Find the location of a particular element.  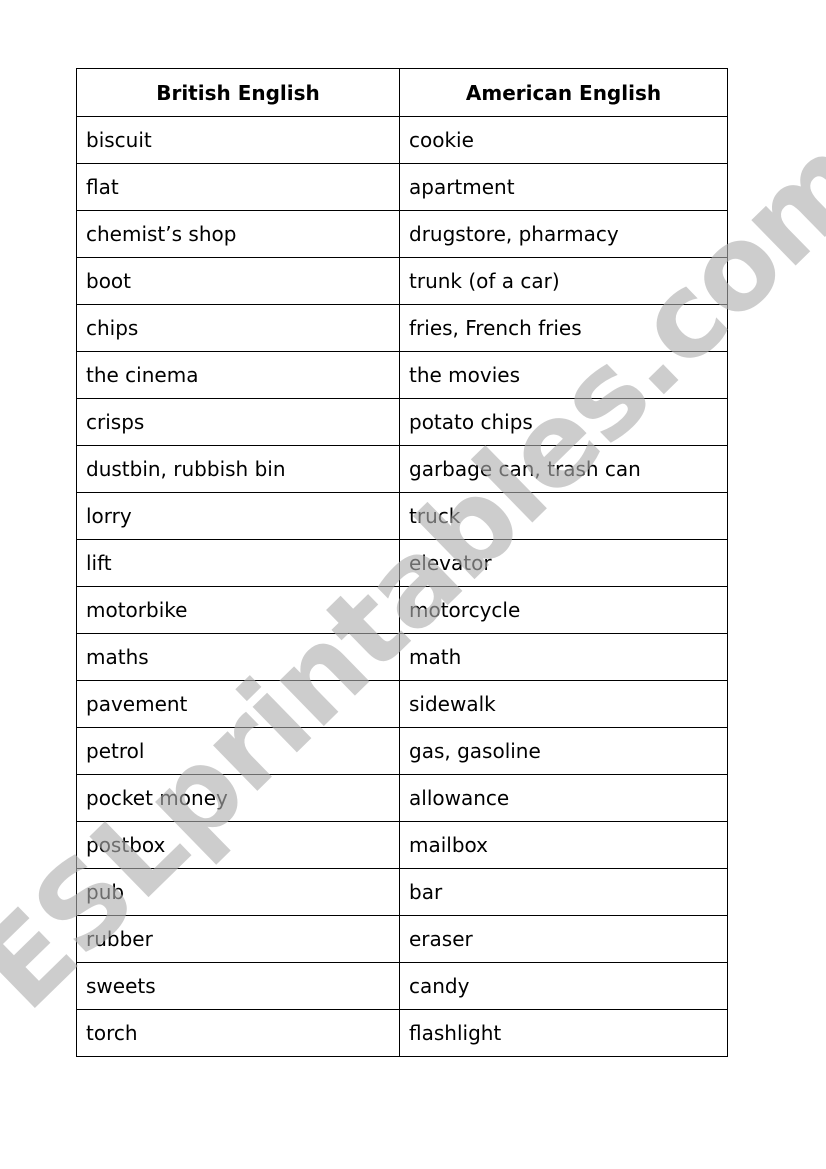

table-row: chemist’s shop drugstore, pharmacy is located at coordinates (402, 234).